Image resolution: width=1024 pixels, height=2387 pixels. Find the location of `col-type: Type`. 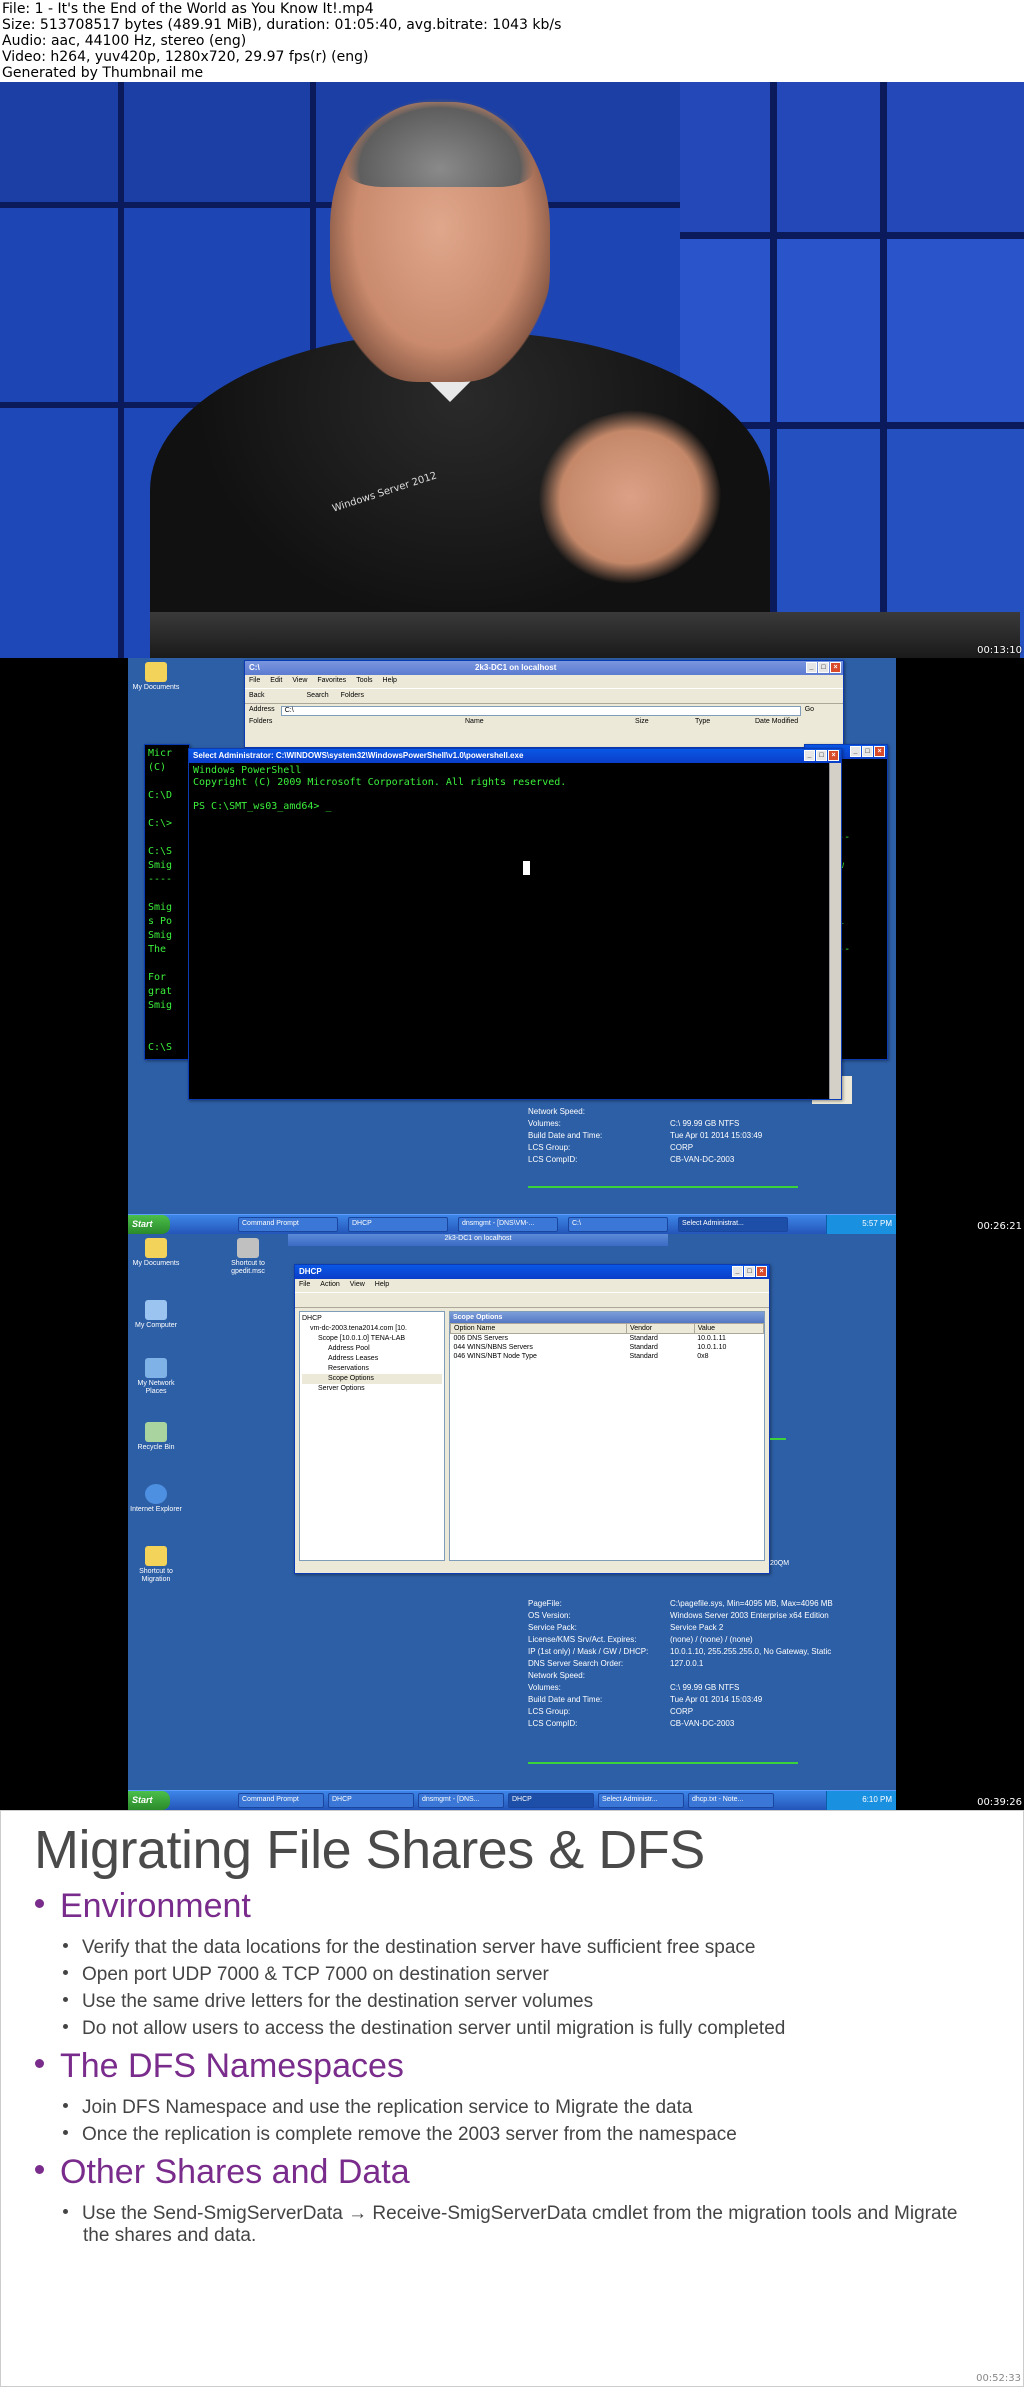

col-type: Type is located at coordinates (725, 723).